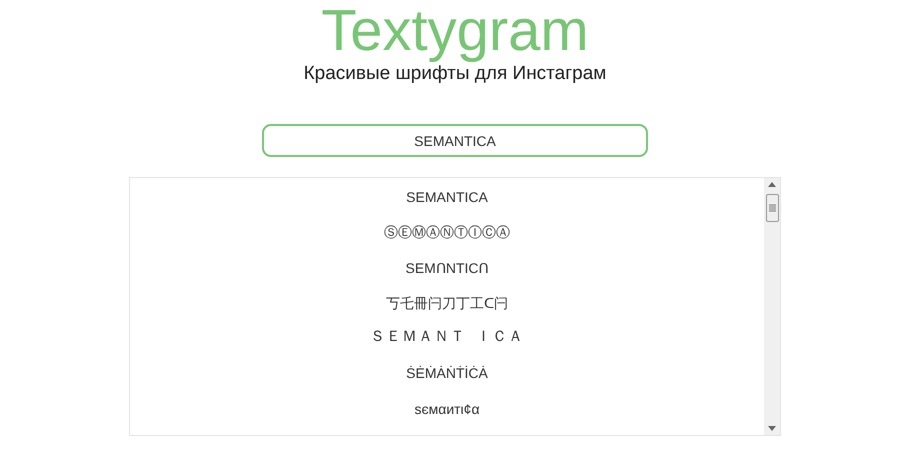  What do you see at coordinates (455, 74) in the screenshot?
I see `tagline: Красивые шрифты для Инстаграм` at bounding box center [455, 74].